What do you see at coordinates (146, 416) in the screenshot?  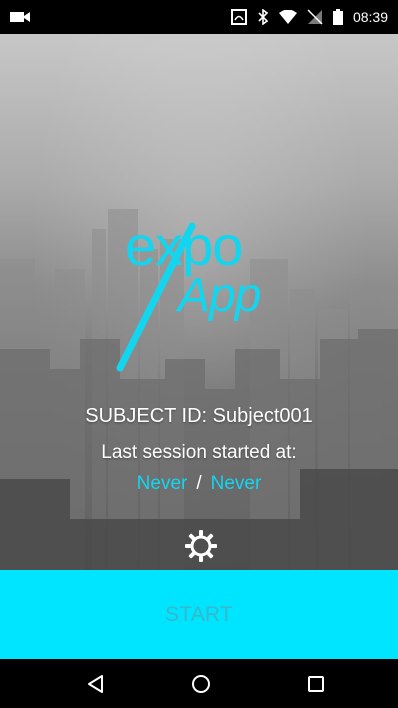 I see `subject-id-label: SUBJECT ID:` at bounding box center [146, 416].